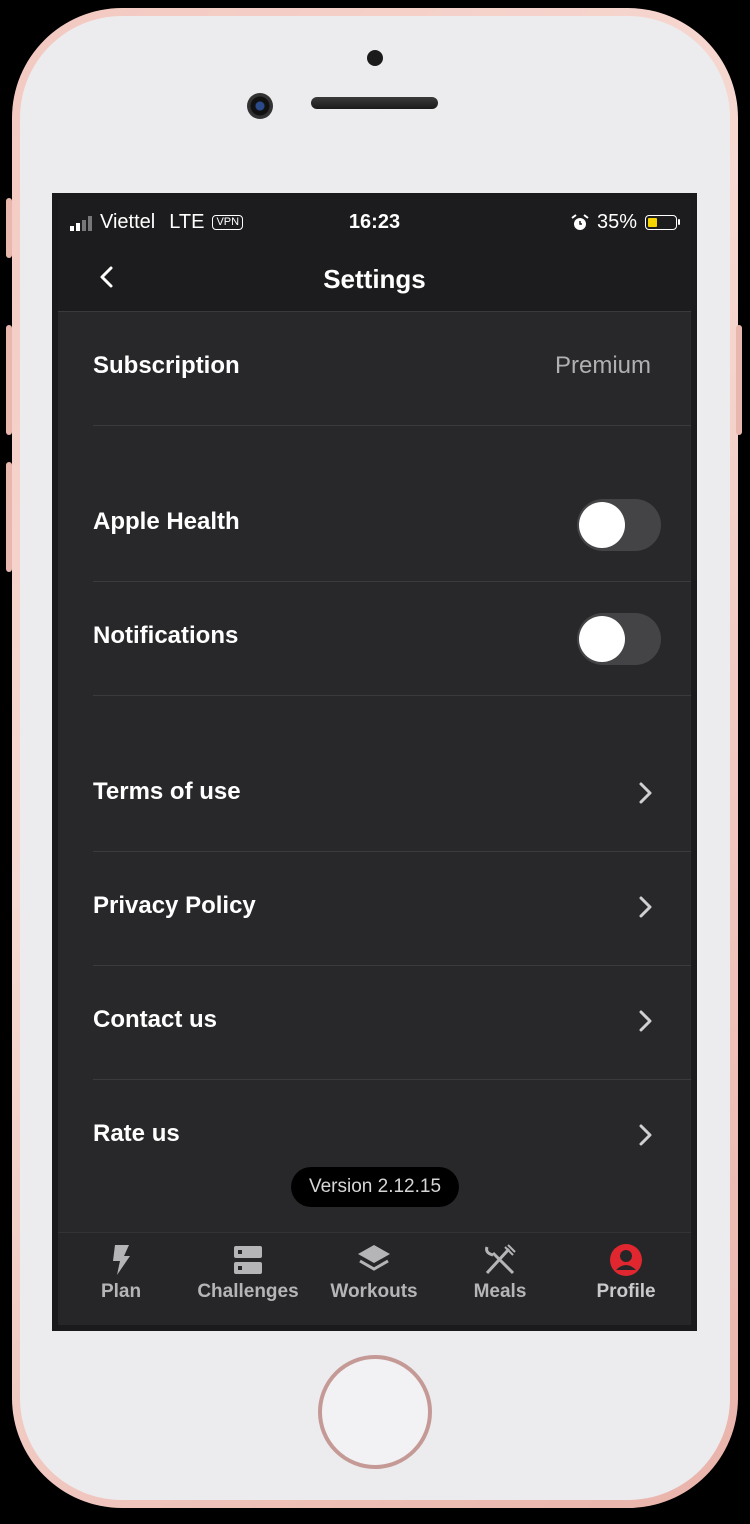 The width and height of the screenshot is (750, 1524). What do you see at coordinates (166, 365) in the screenshot?
I see `subscription-label: Subscription` at bounding box center [166, 365].